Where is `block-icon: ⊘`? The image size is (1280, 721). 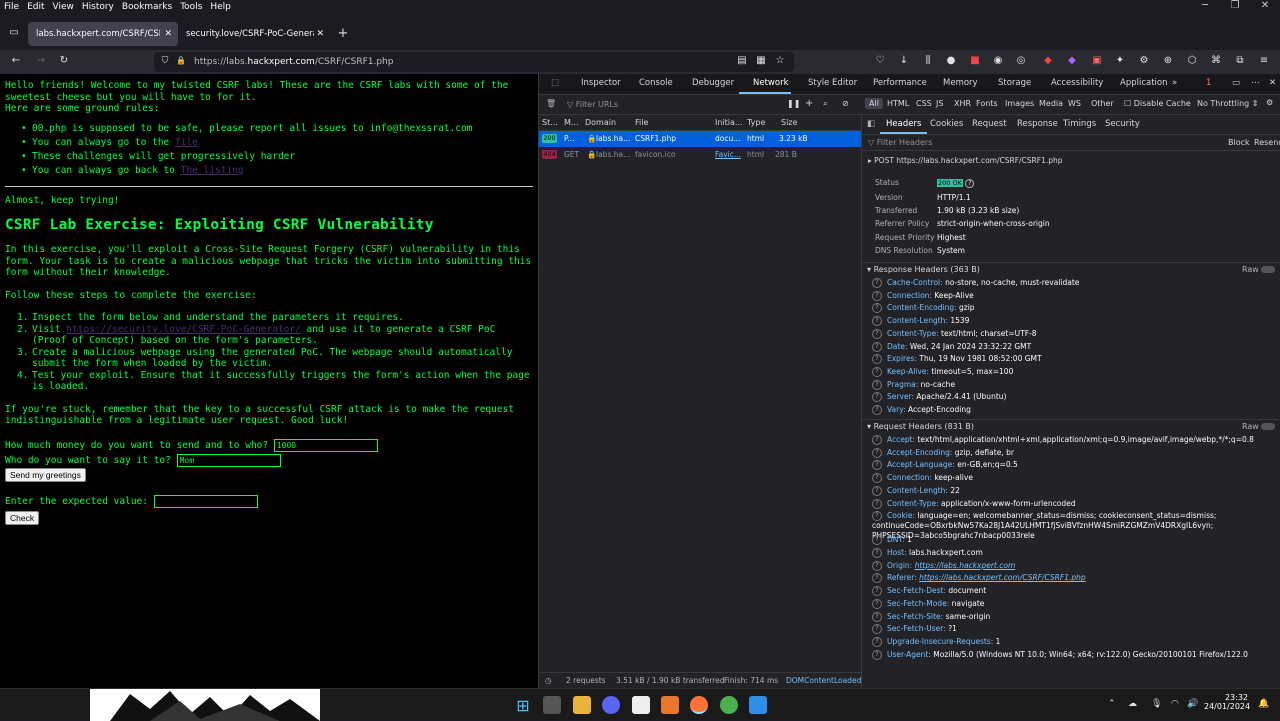
block-icon: ⊘ is located at coordinates (845, 103).